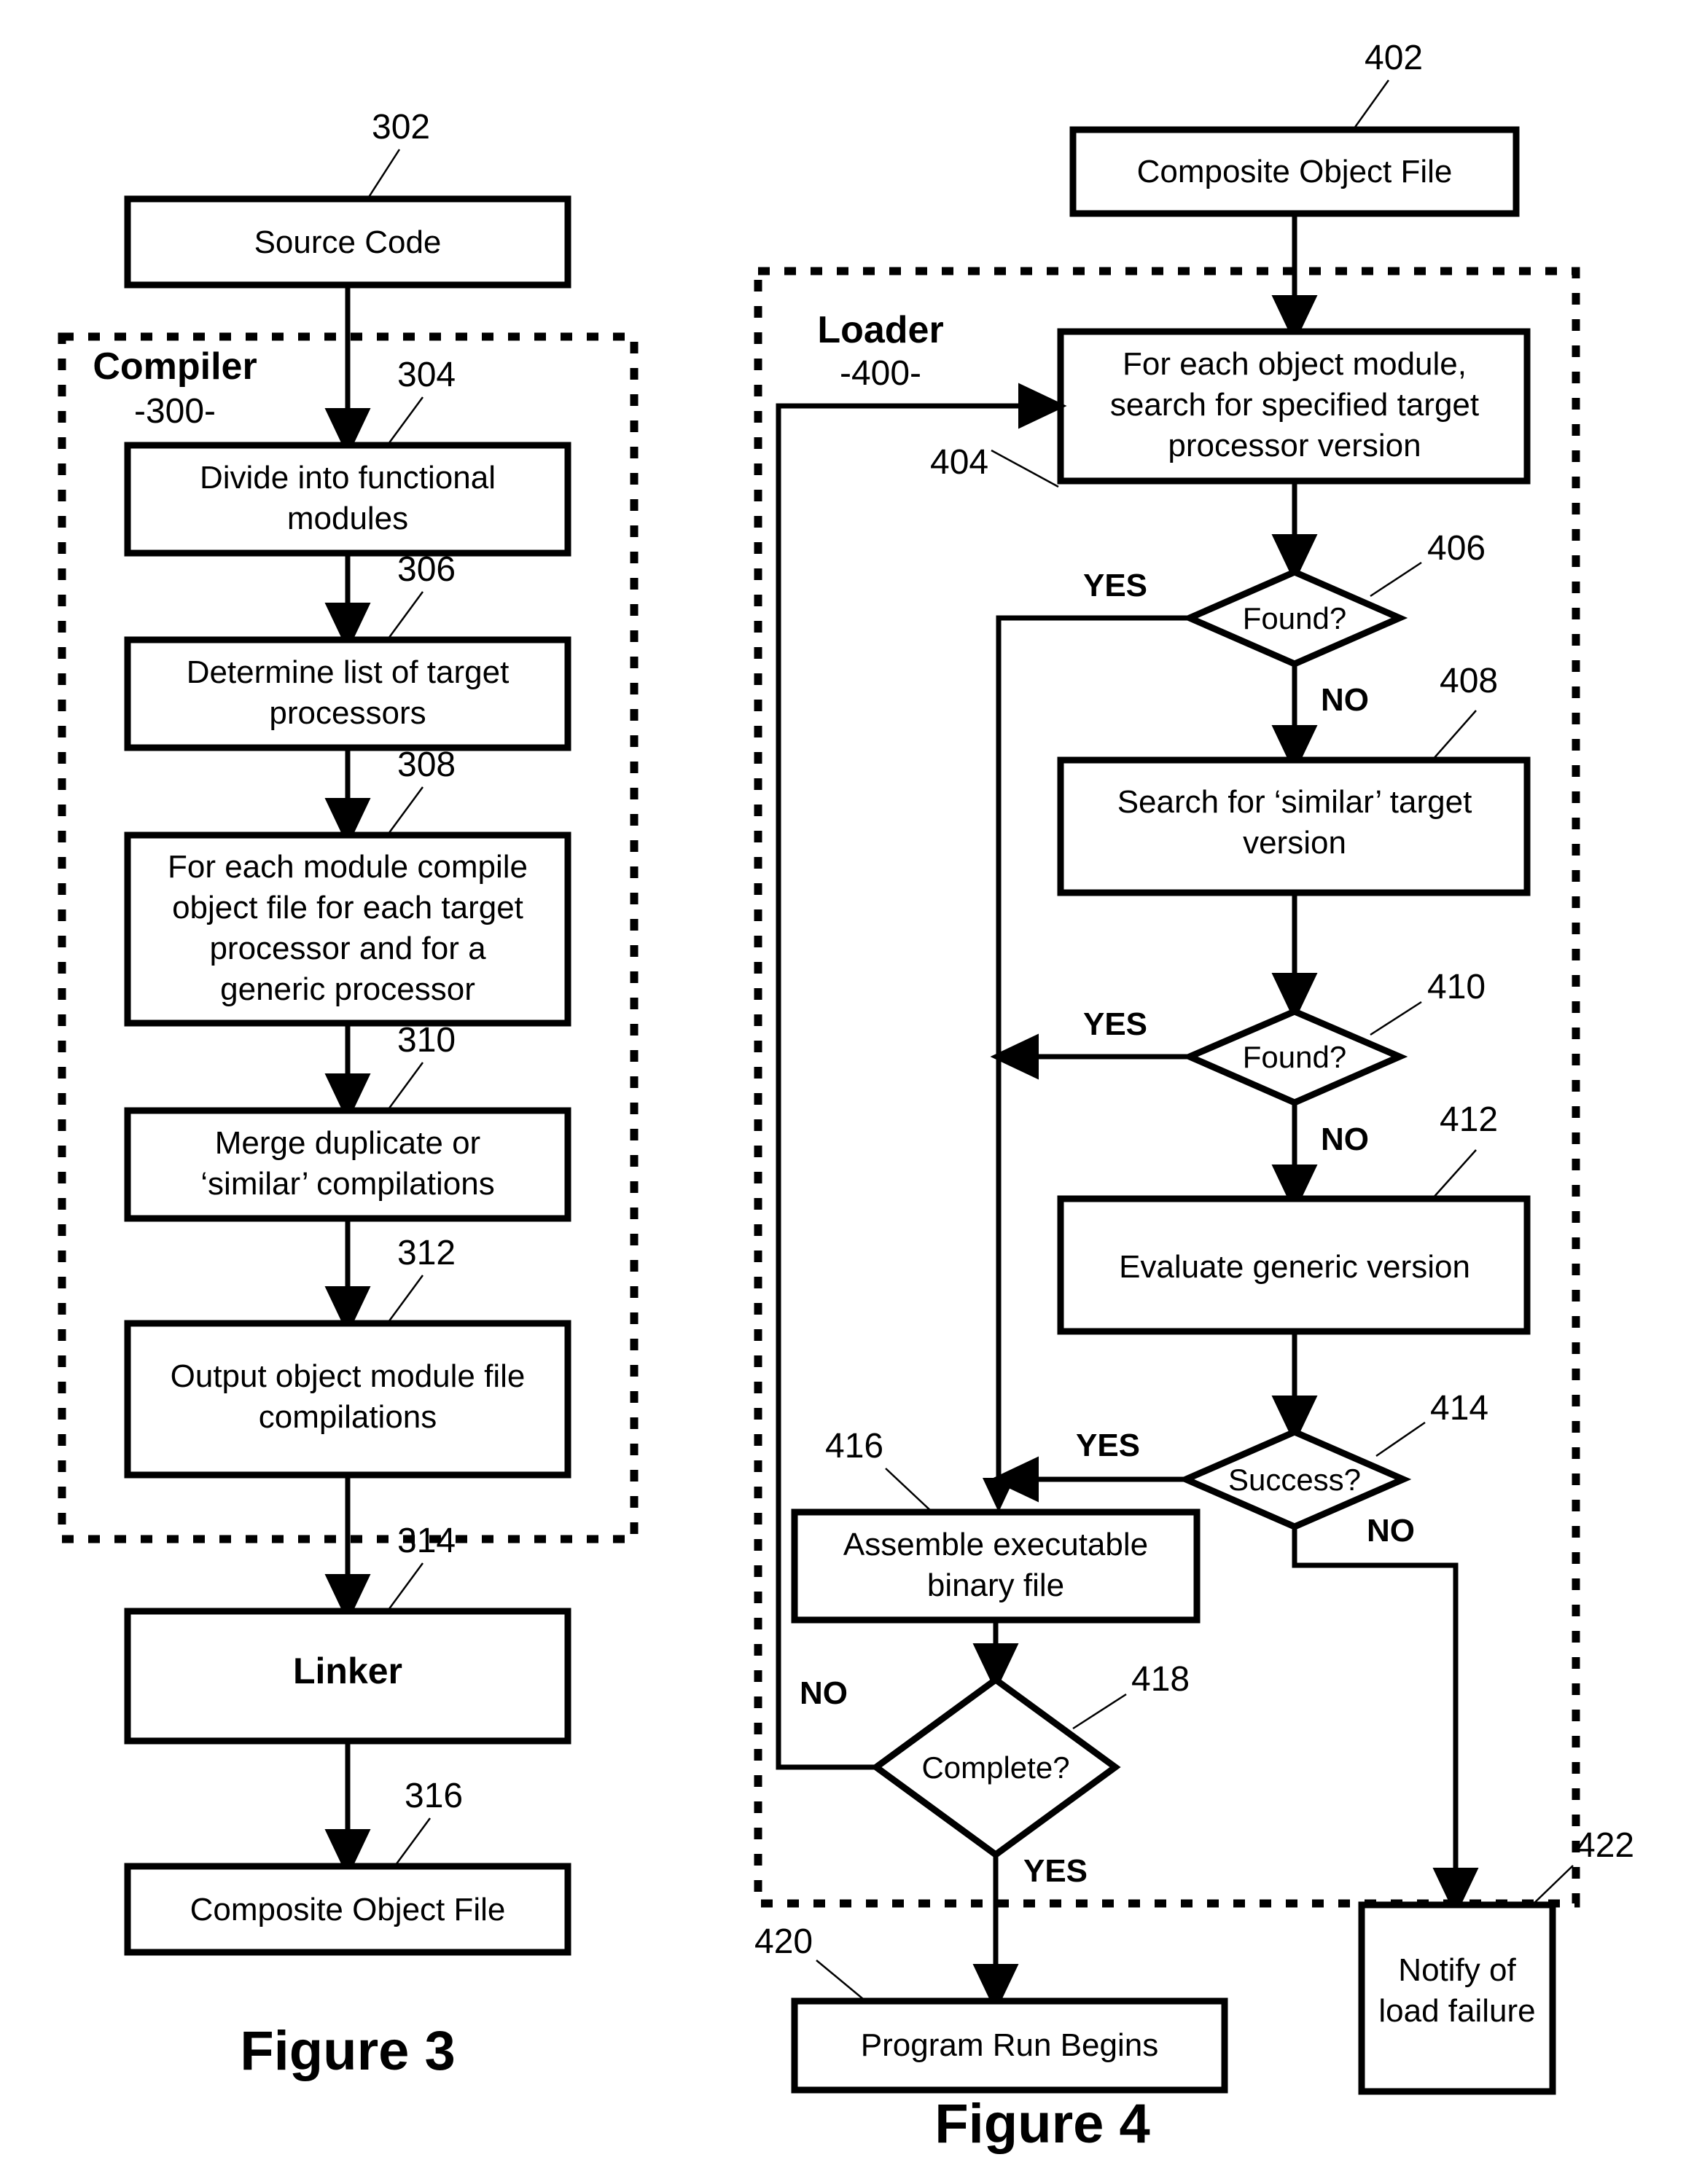 The image size is (1694, 2184). I want to click on node-302-source-code: Source Code, so click(347, 242).